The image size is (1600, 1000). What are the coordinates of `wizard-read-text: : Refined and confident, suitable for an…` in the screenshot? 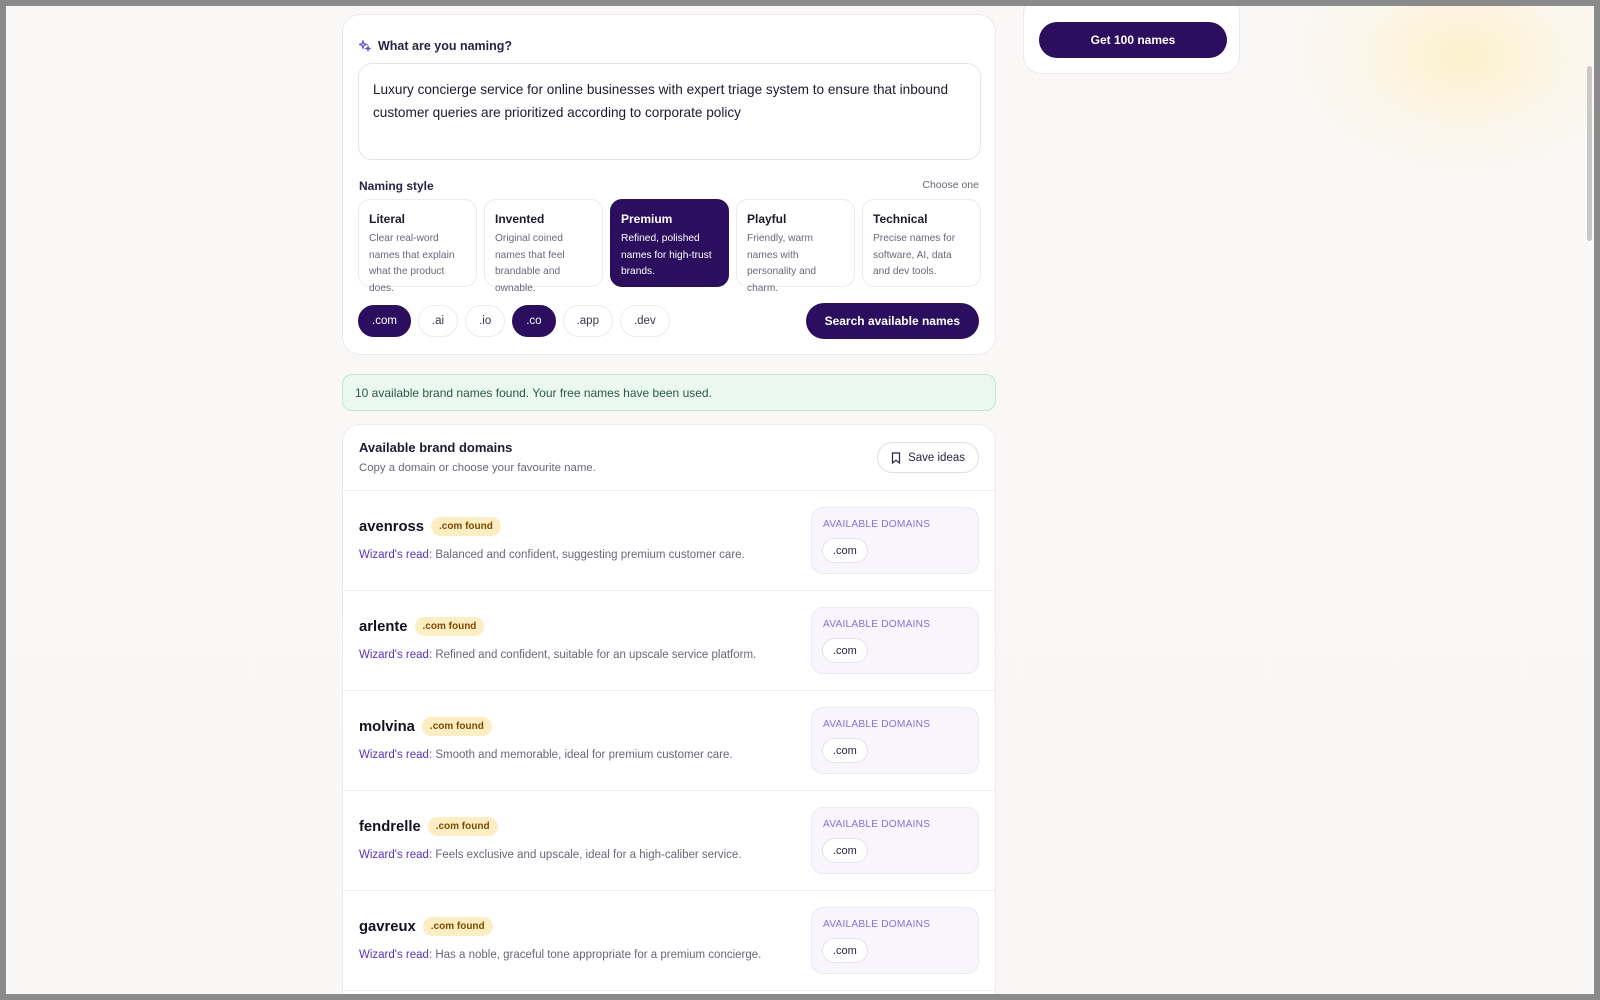 It's located at (592, 655).